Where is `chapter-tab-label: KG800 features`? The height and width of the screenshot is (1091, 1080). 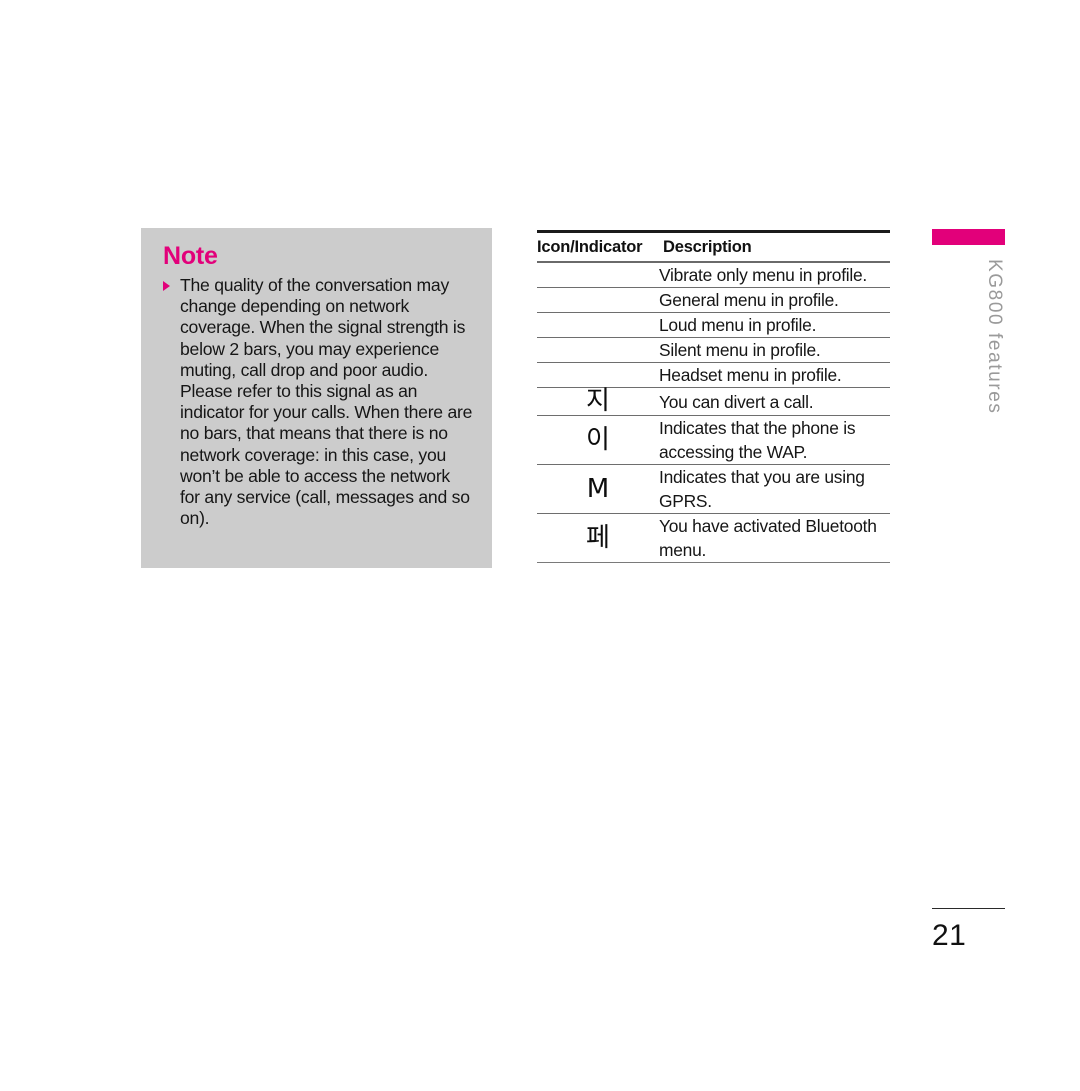 chapter-tab-label: KG800 features is located at coordinates (994, 337).